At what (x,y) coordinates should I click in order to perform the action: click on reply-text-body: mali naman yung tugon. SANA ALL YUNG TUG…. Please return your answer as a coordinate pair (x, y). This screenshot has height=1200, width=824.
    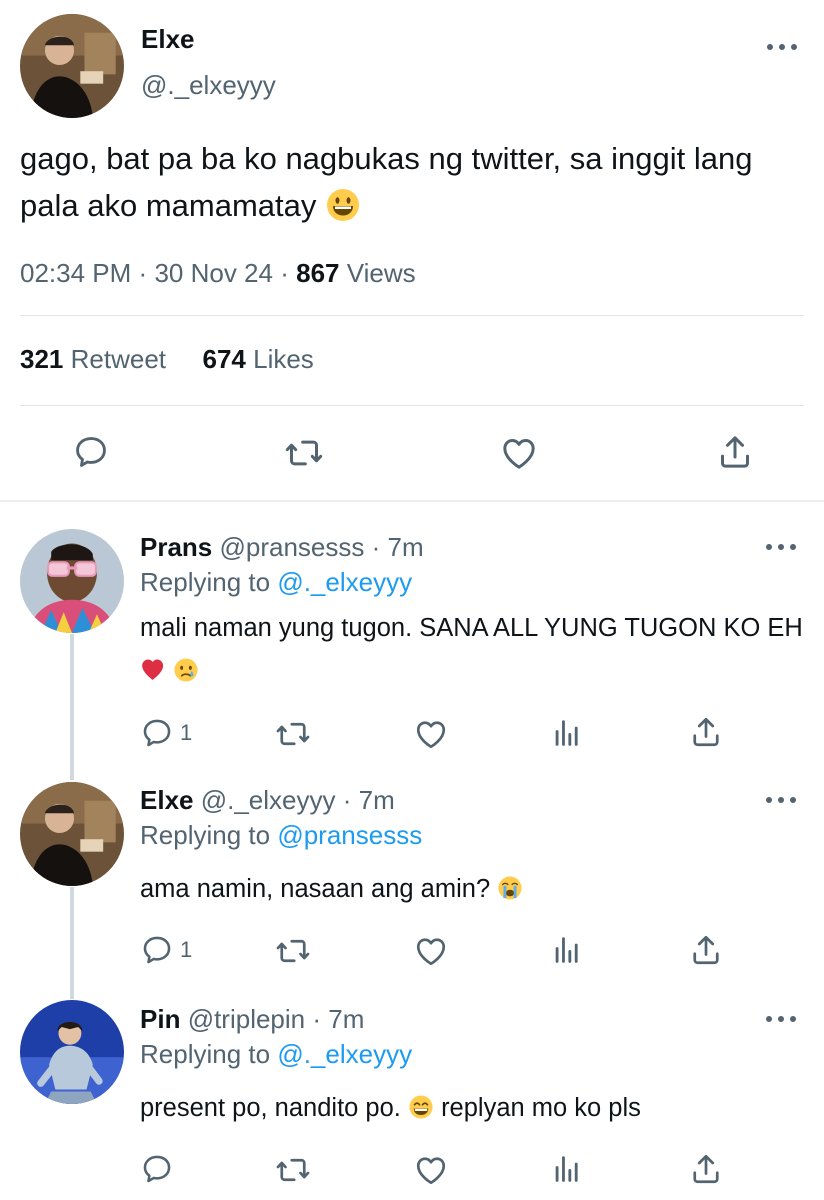
    Looking at the image, I should click on (471, 628).